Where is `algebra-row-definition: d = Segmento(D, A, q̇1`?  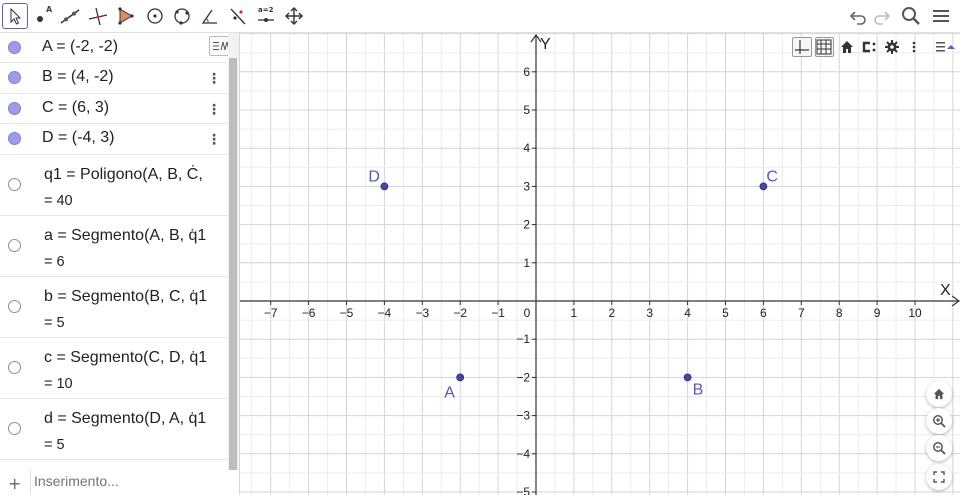 algebra-row-definition: d = Segmento(D, A, q̇1 is located at coordinates (125, 419).